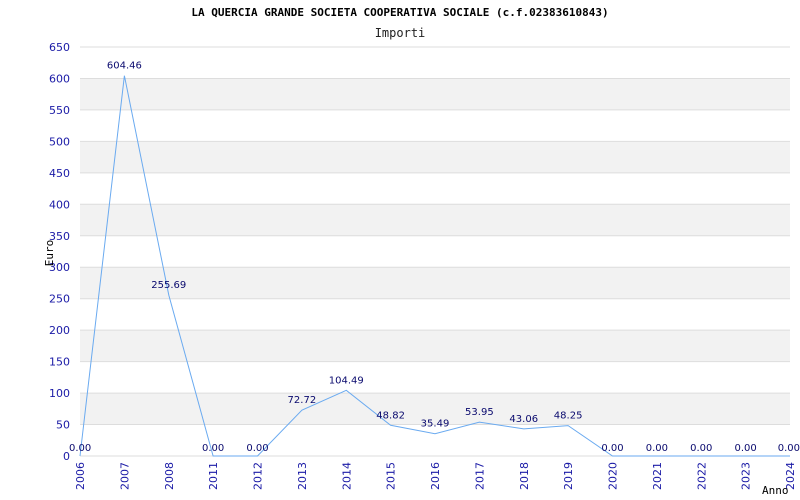 This screenshot has height=500, width=800. What do you see at coordinates (568, 476) in the screenshot?
I see `x-tick-label: 2019` at bounding box center [568, 476].